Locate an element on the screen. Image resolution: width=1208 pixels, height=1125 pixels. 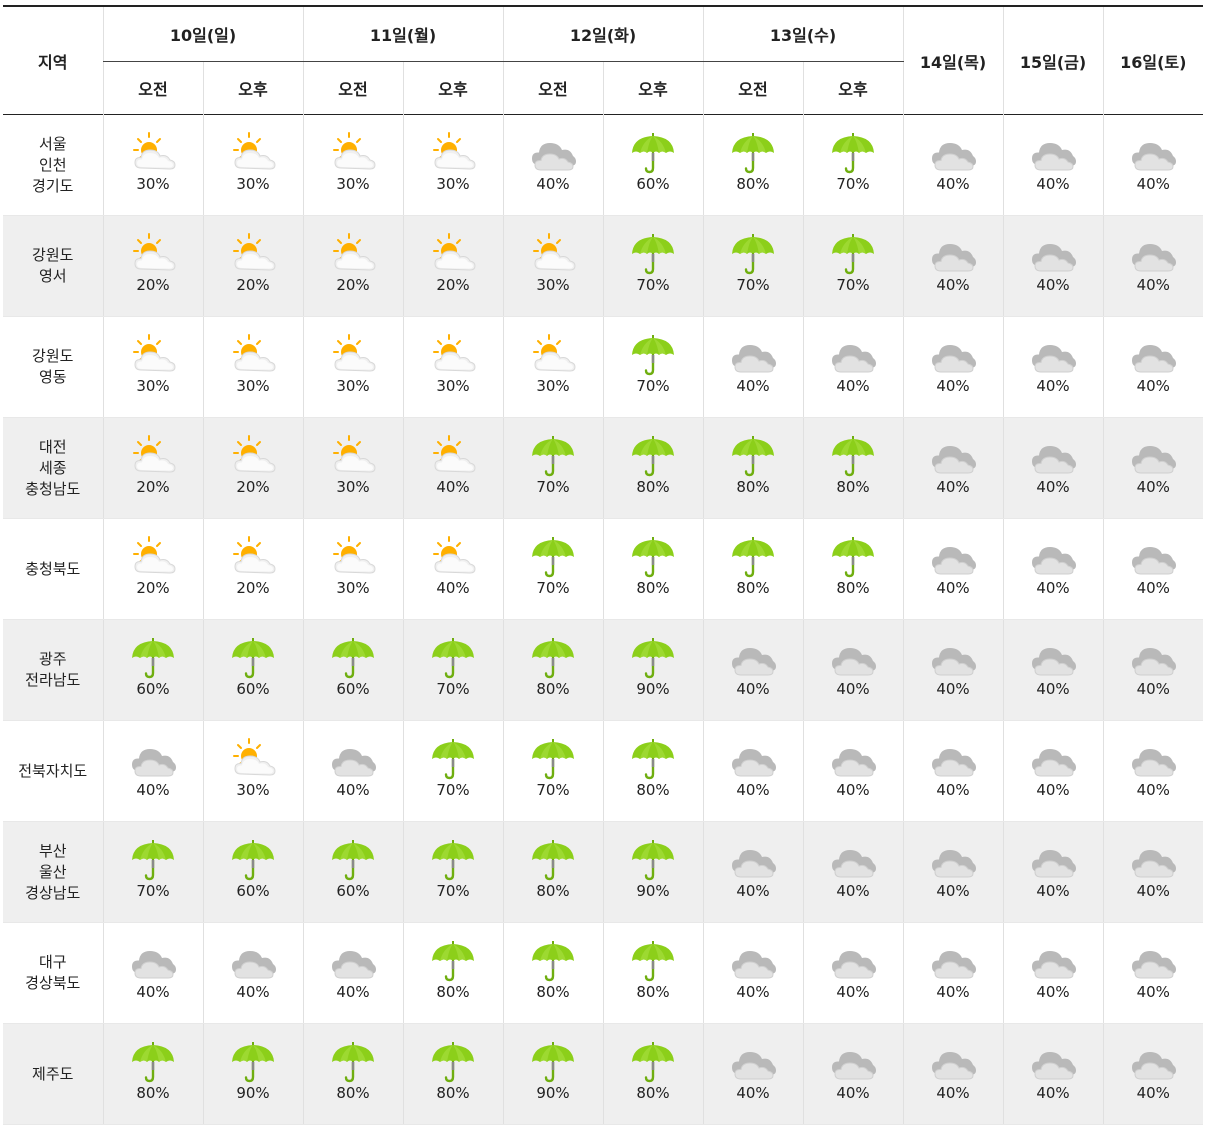
region-cell: 대구 경상북도 is located at coordinates (53, 973).